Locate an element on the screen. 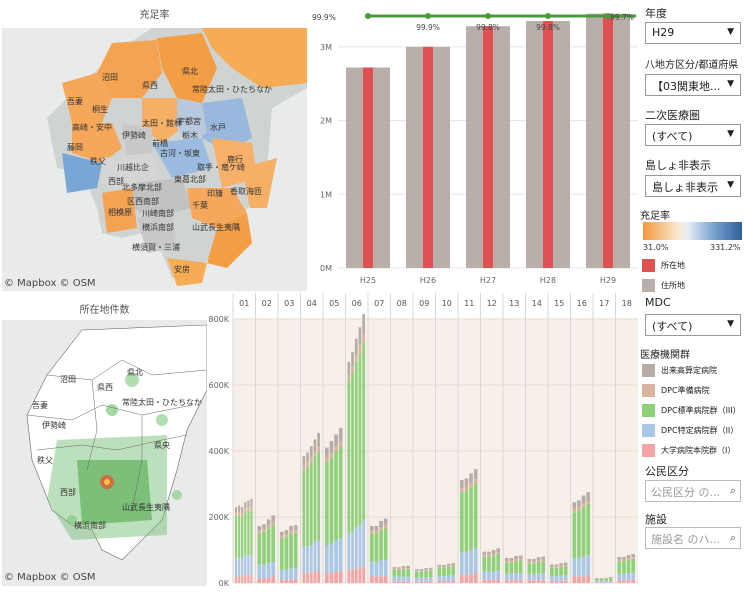 The image size is (744, 592). island-dropdown: 島しょ非表示 ▼ is located at coordinates (693, 186).